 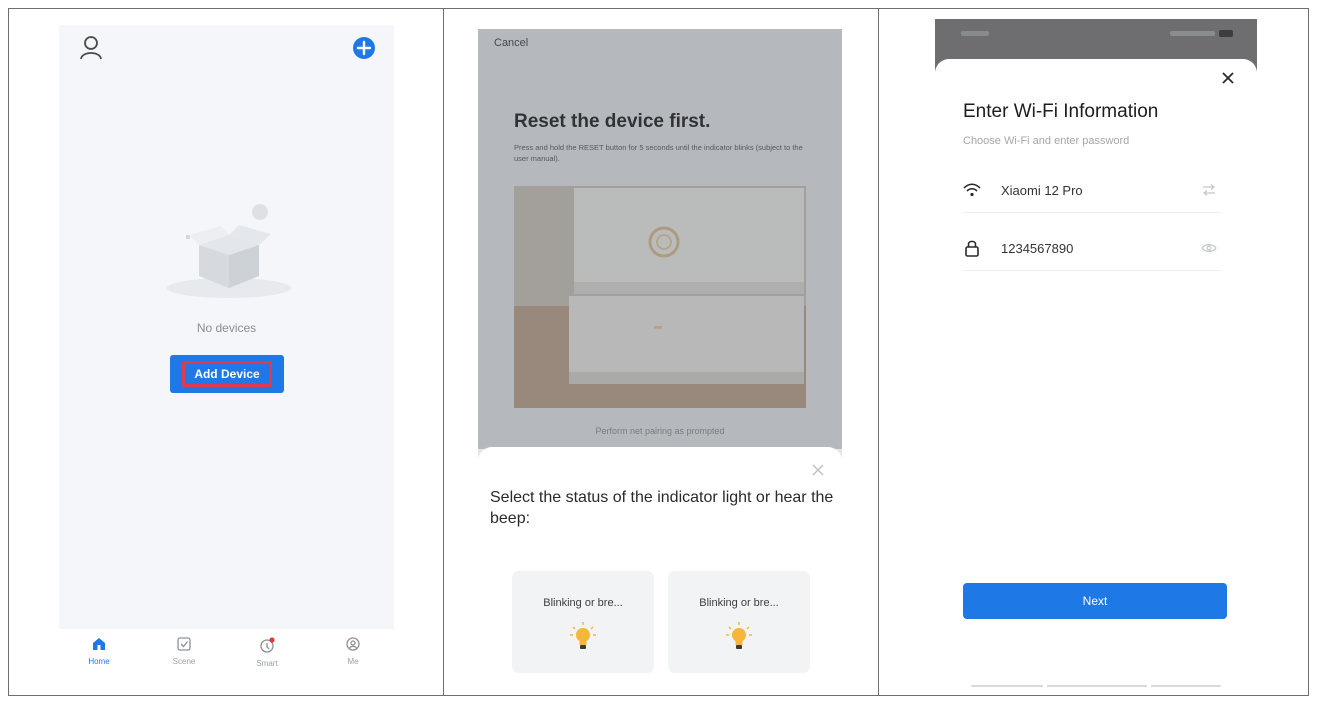 I want to click on battery-icon, so click(x=1226, y=33).